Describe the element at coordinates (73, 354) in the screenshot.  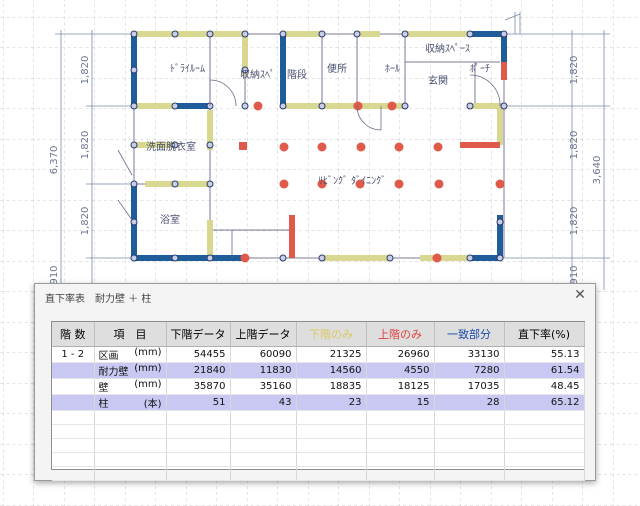
I see `cell-floor: 1 - 2` at that location.